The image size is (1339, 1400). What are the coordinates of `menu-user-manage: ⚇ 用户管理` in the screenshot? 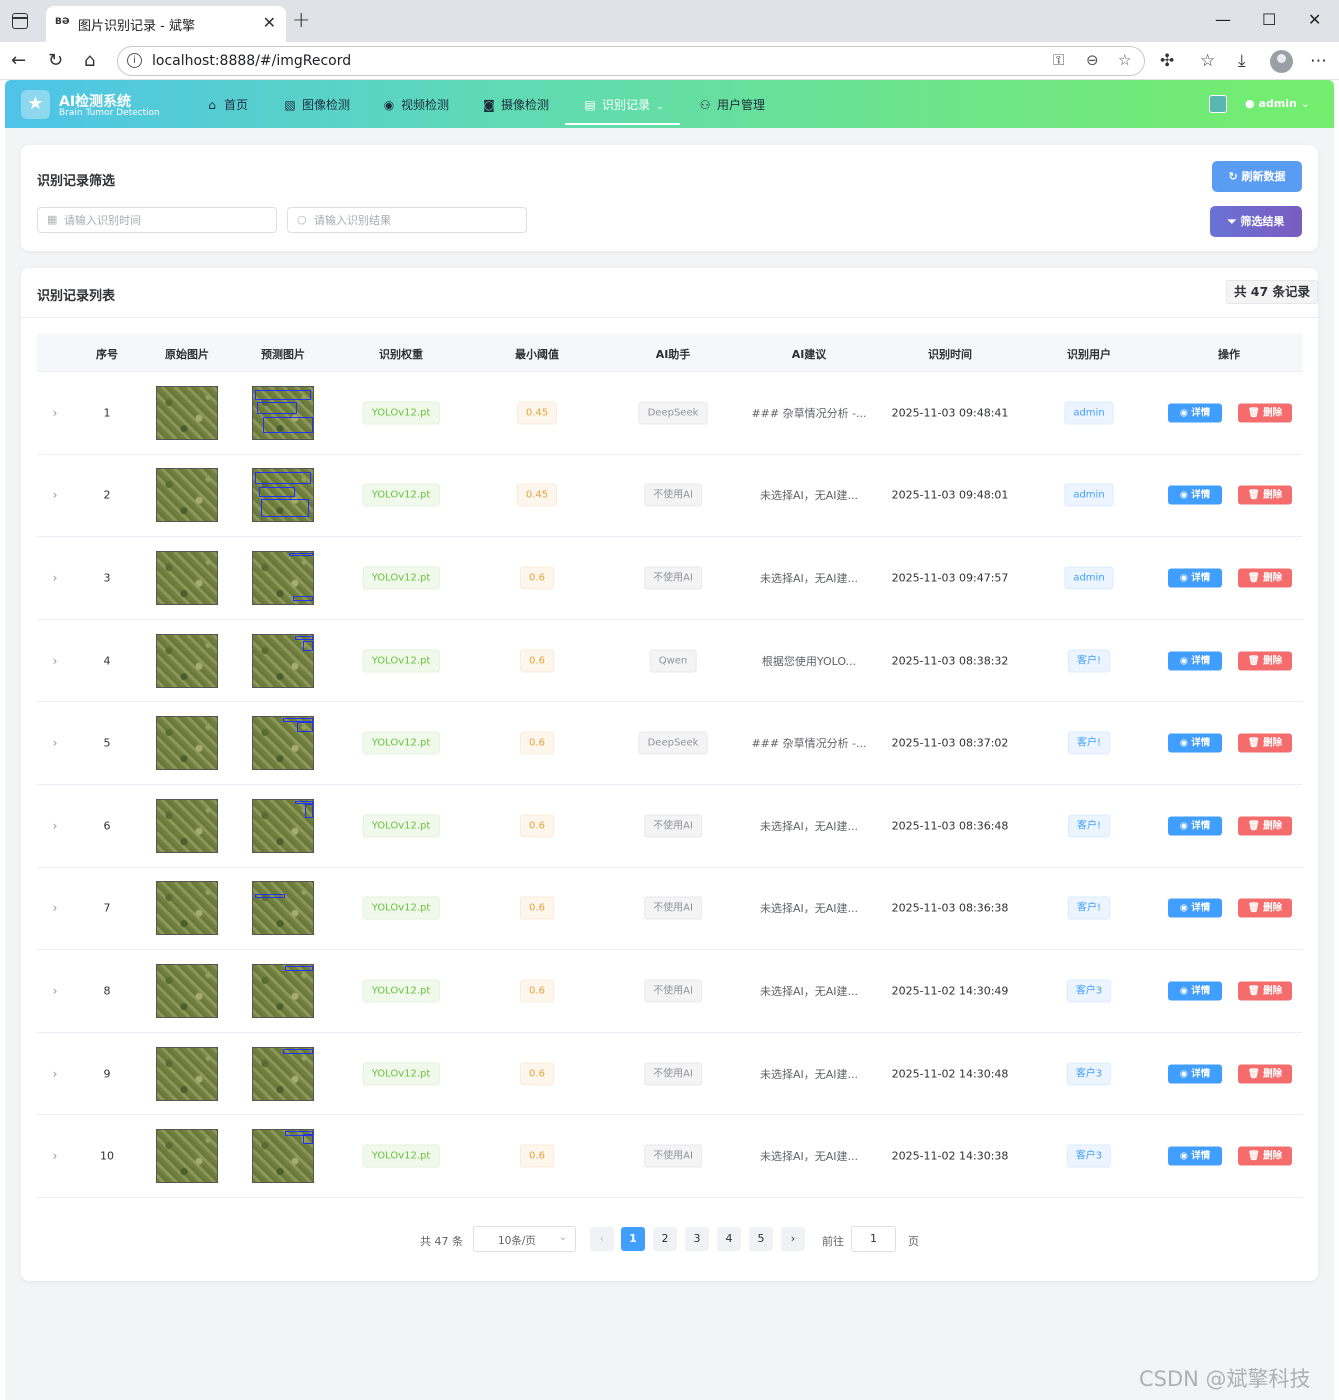 It's located at (731, 104).